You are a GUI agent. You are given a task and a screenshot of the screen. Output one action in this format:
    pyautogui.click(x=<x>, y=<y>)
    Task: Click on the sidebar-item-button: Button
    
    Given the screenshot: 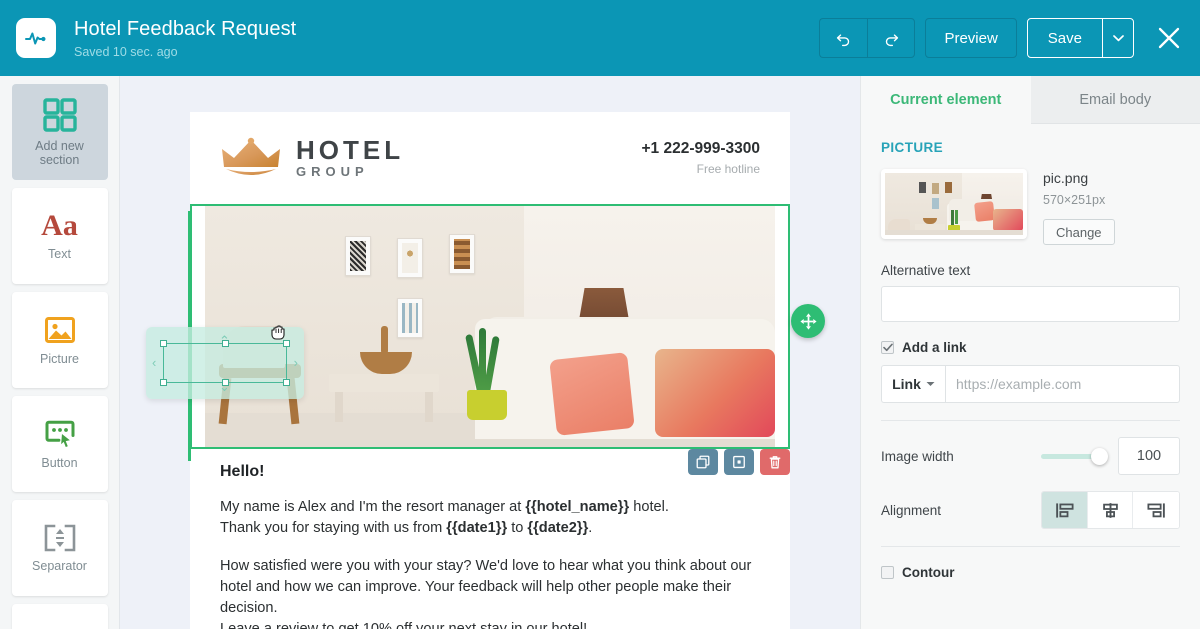 What is the action you would take?
    pyautogui.click(x=59, y=444)
    